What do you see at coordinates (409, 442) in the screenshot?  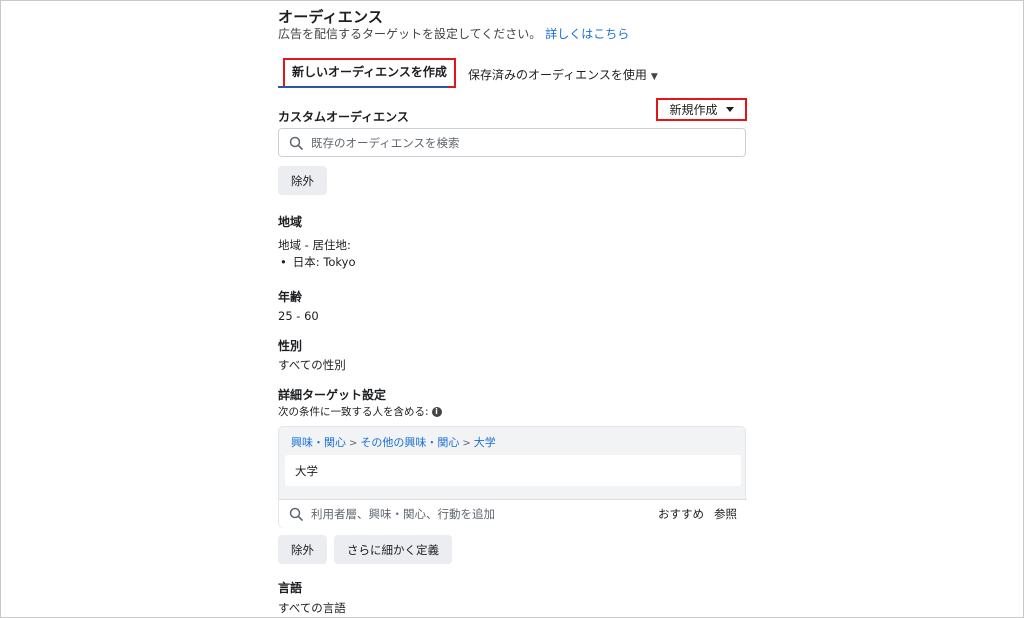 I see `breadcrumb-item-other-interests: その他の興味・関心` at bounding box center [409, 442].